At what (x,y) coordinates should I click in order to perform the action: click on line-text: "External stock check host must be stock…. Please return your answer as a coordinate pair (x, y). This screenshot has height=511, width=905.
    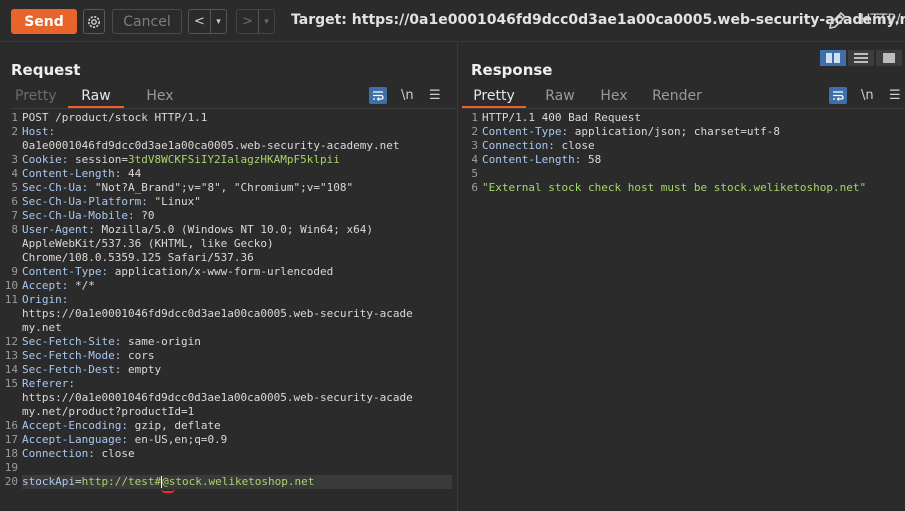
    Looking at the image, I should click on (674, 188).